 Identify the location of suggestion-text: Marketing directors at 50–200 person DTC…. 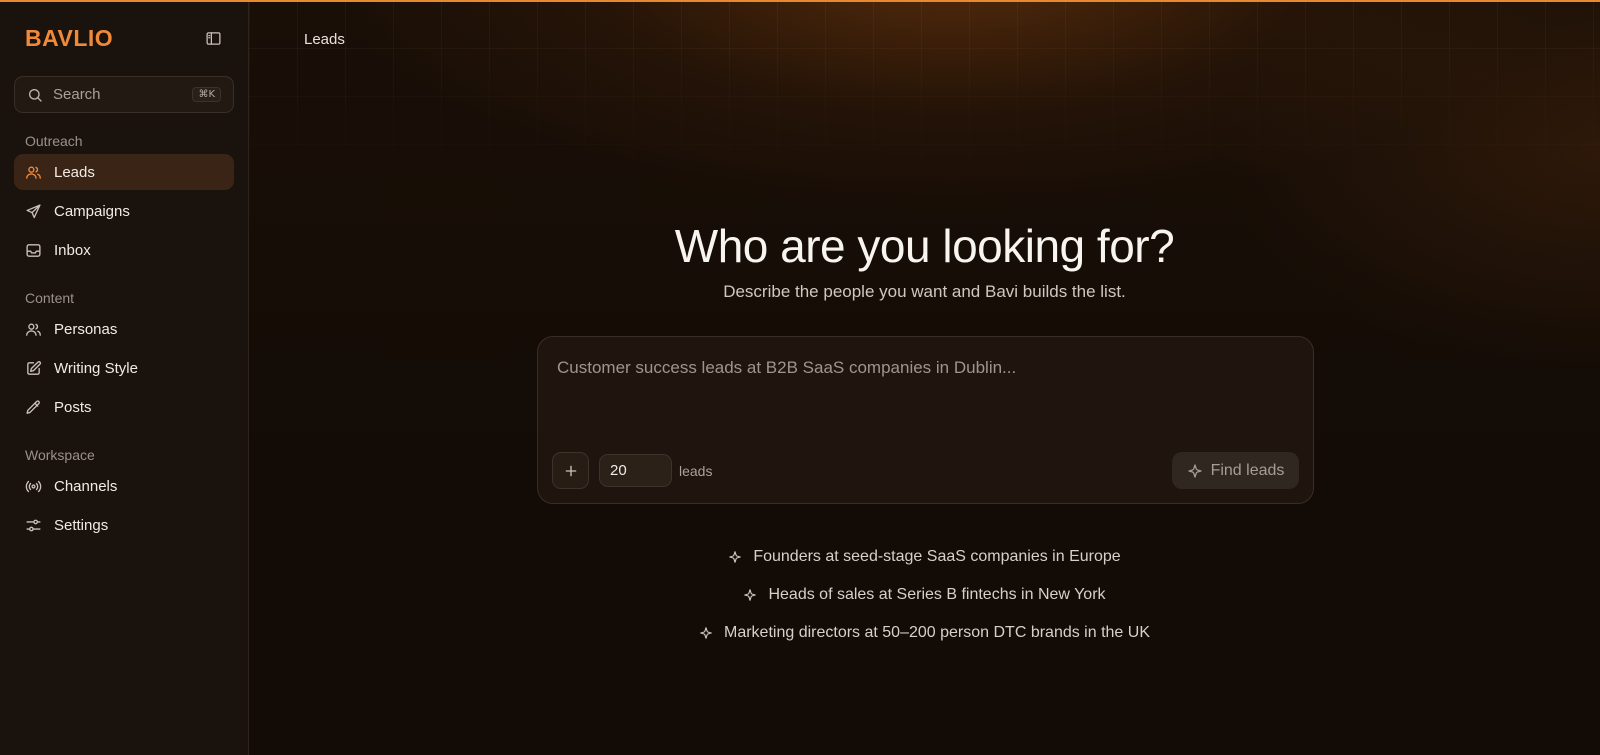
(937, 632).